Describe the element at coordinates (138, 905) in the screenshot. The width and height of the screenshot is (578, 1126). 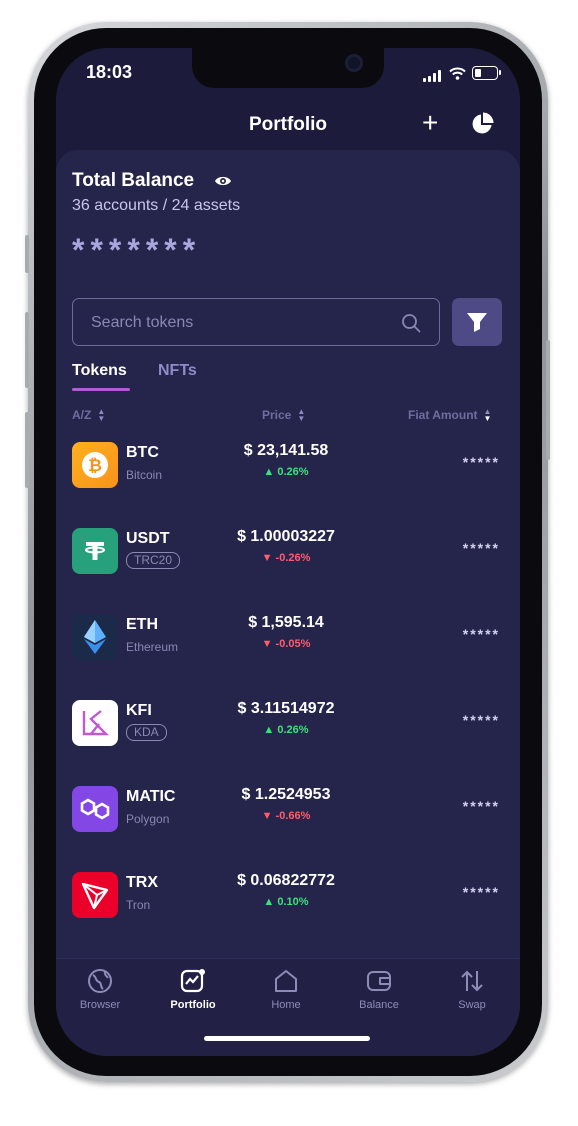
I see `token-name: Tron` at that location.